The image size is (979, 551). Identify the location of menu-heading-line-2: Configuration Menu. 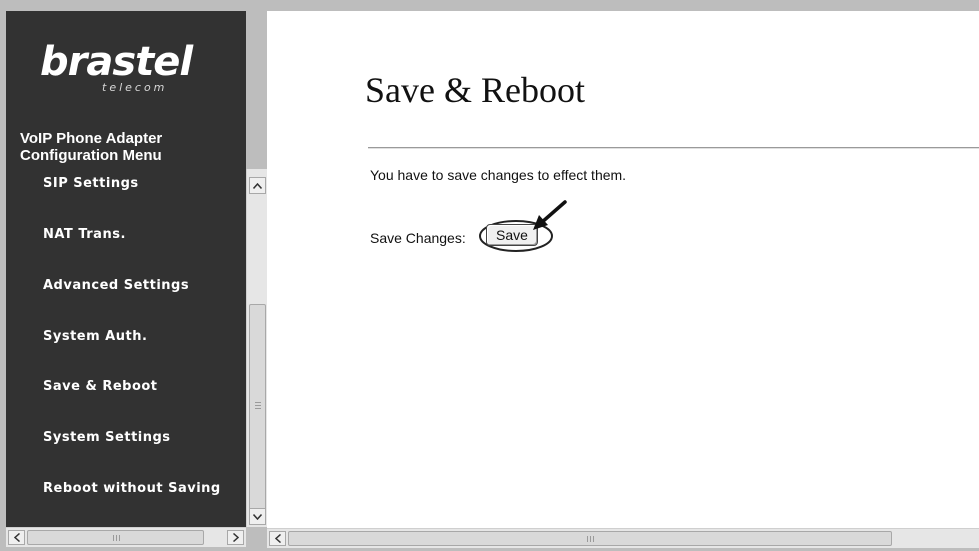
(91, 155).